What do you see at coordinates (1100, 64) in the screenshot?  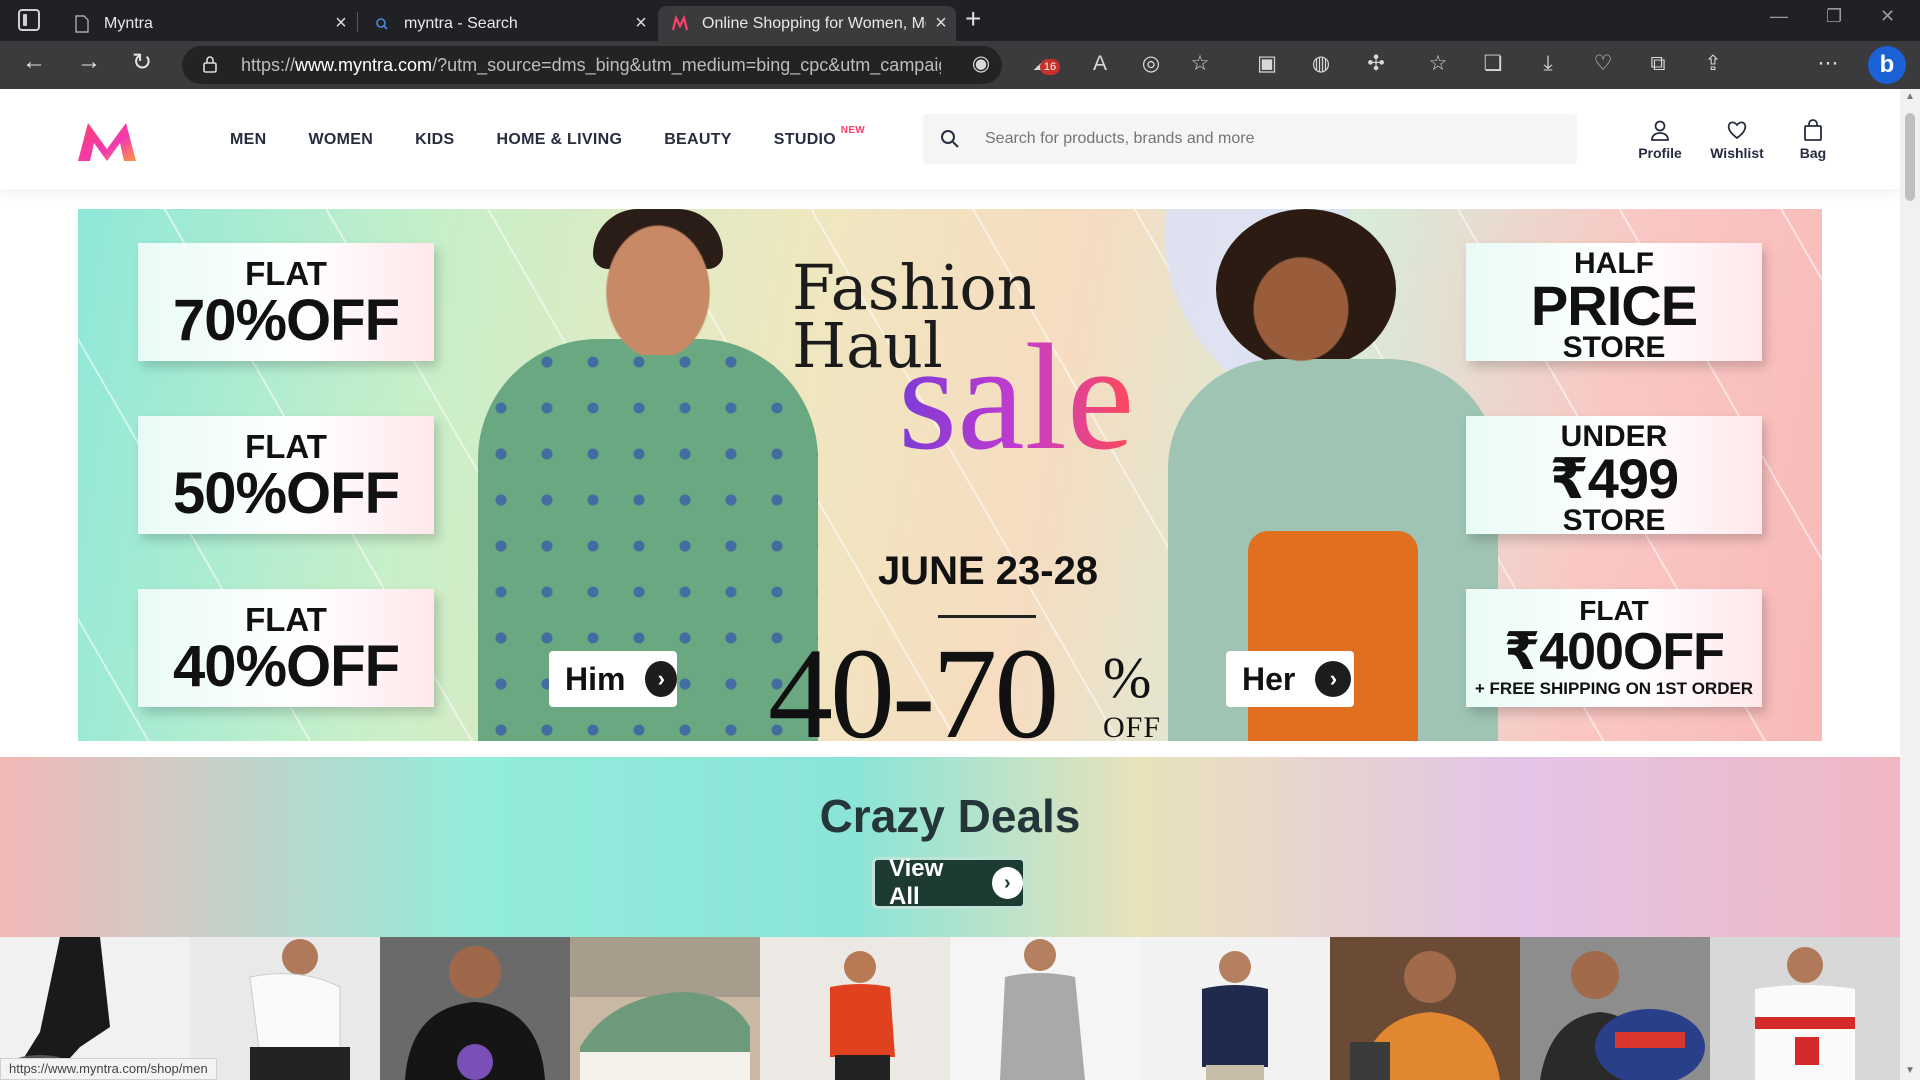 I see `read-aloud-icon: A` at bounding box center [1100, 64].